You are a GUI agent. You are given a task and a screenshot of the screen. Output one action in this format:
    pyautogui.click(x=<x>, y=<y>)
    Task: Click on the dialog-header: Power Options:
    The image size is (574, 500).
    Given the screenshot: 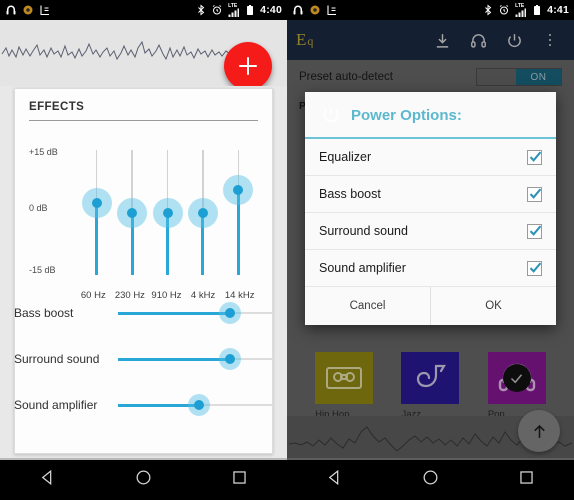 What is the action you would take?
    pyautogui.click(x=430, y=115)
    